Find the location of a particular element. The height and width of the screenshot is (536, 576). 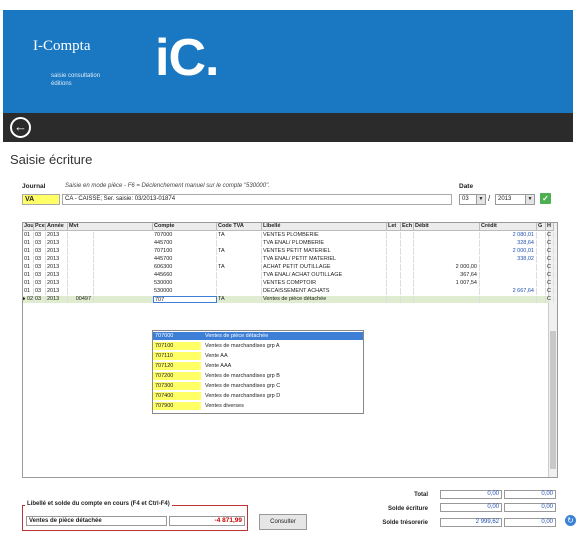

active-cell-g is located at coordinates (541, 299).